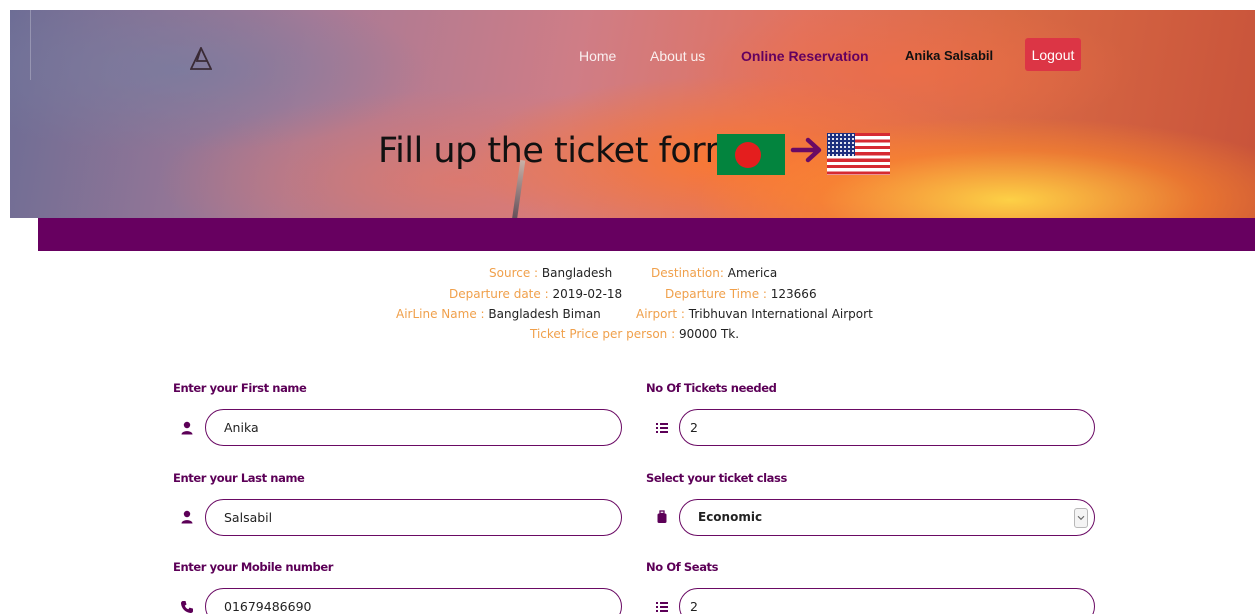 This screenshot has height=614, width=1255. I want to click on ticket-price-label: Ticket Price per person :, so click(603, 334).